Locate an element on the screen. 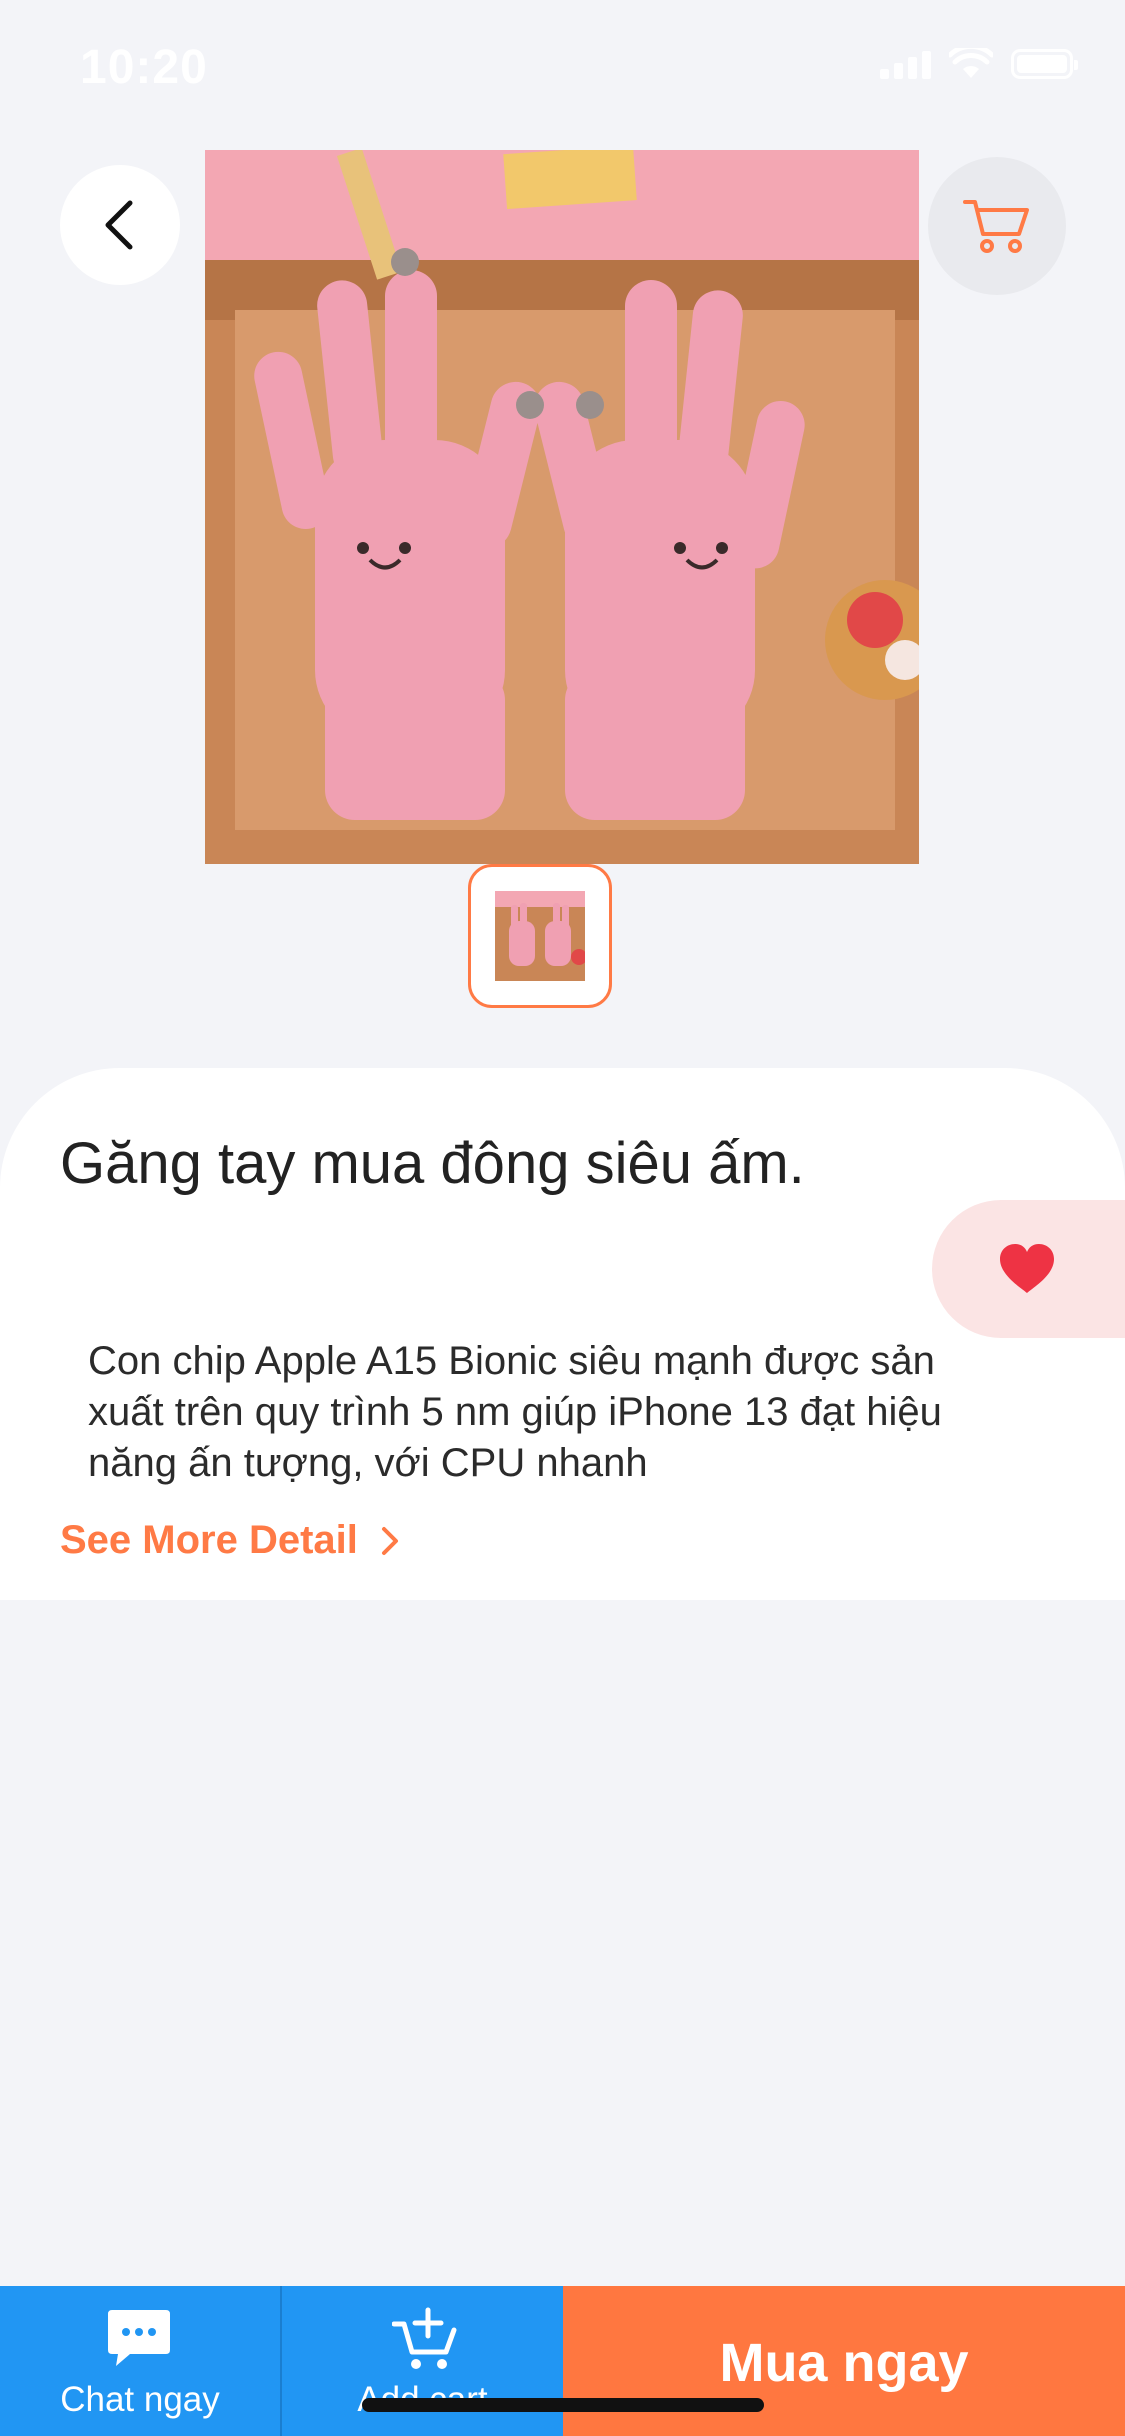  battery-icon is located at coordinates (1044, 64).